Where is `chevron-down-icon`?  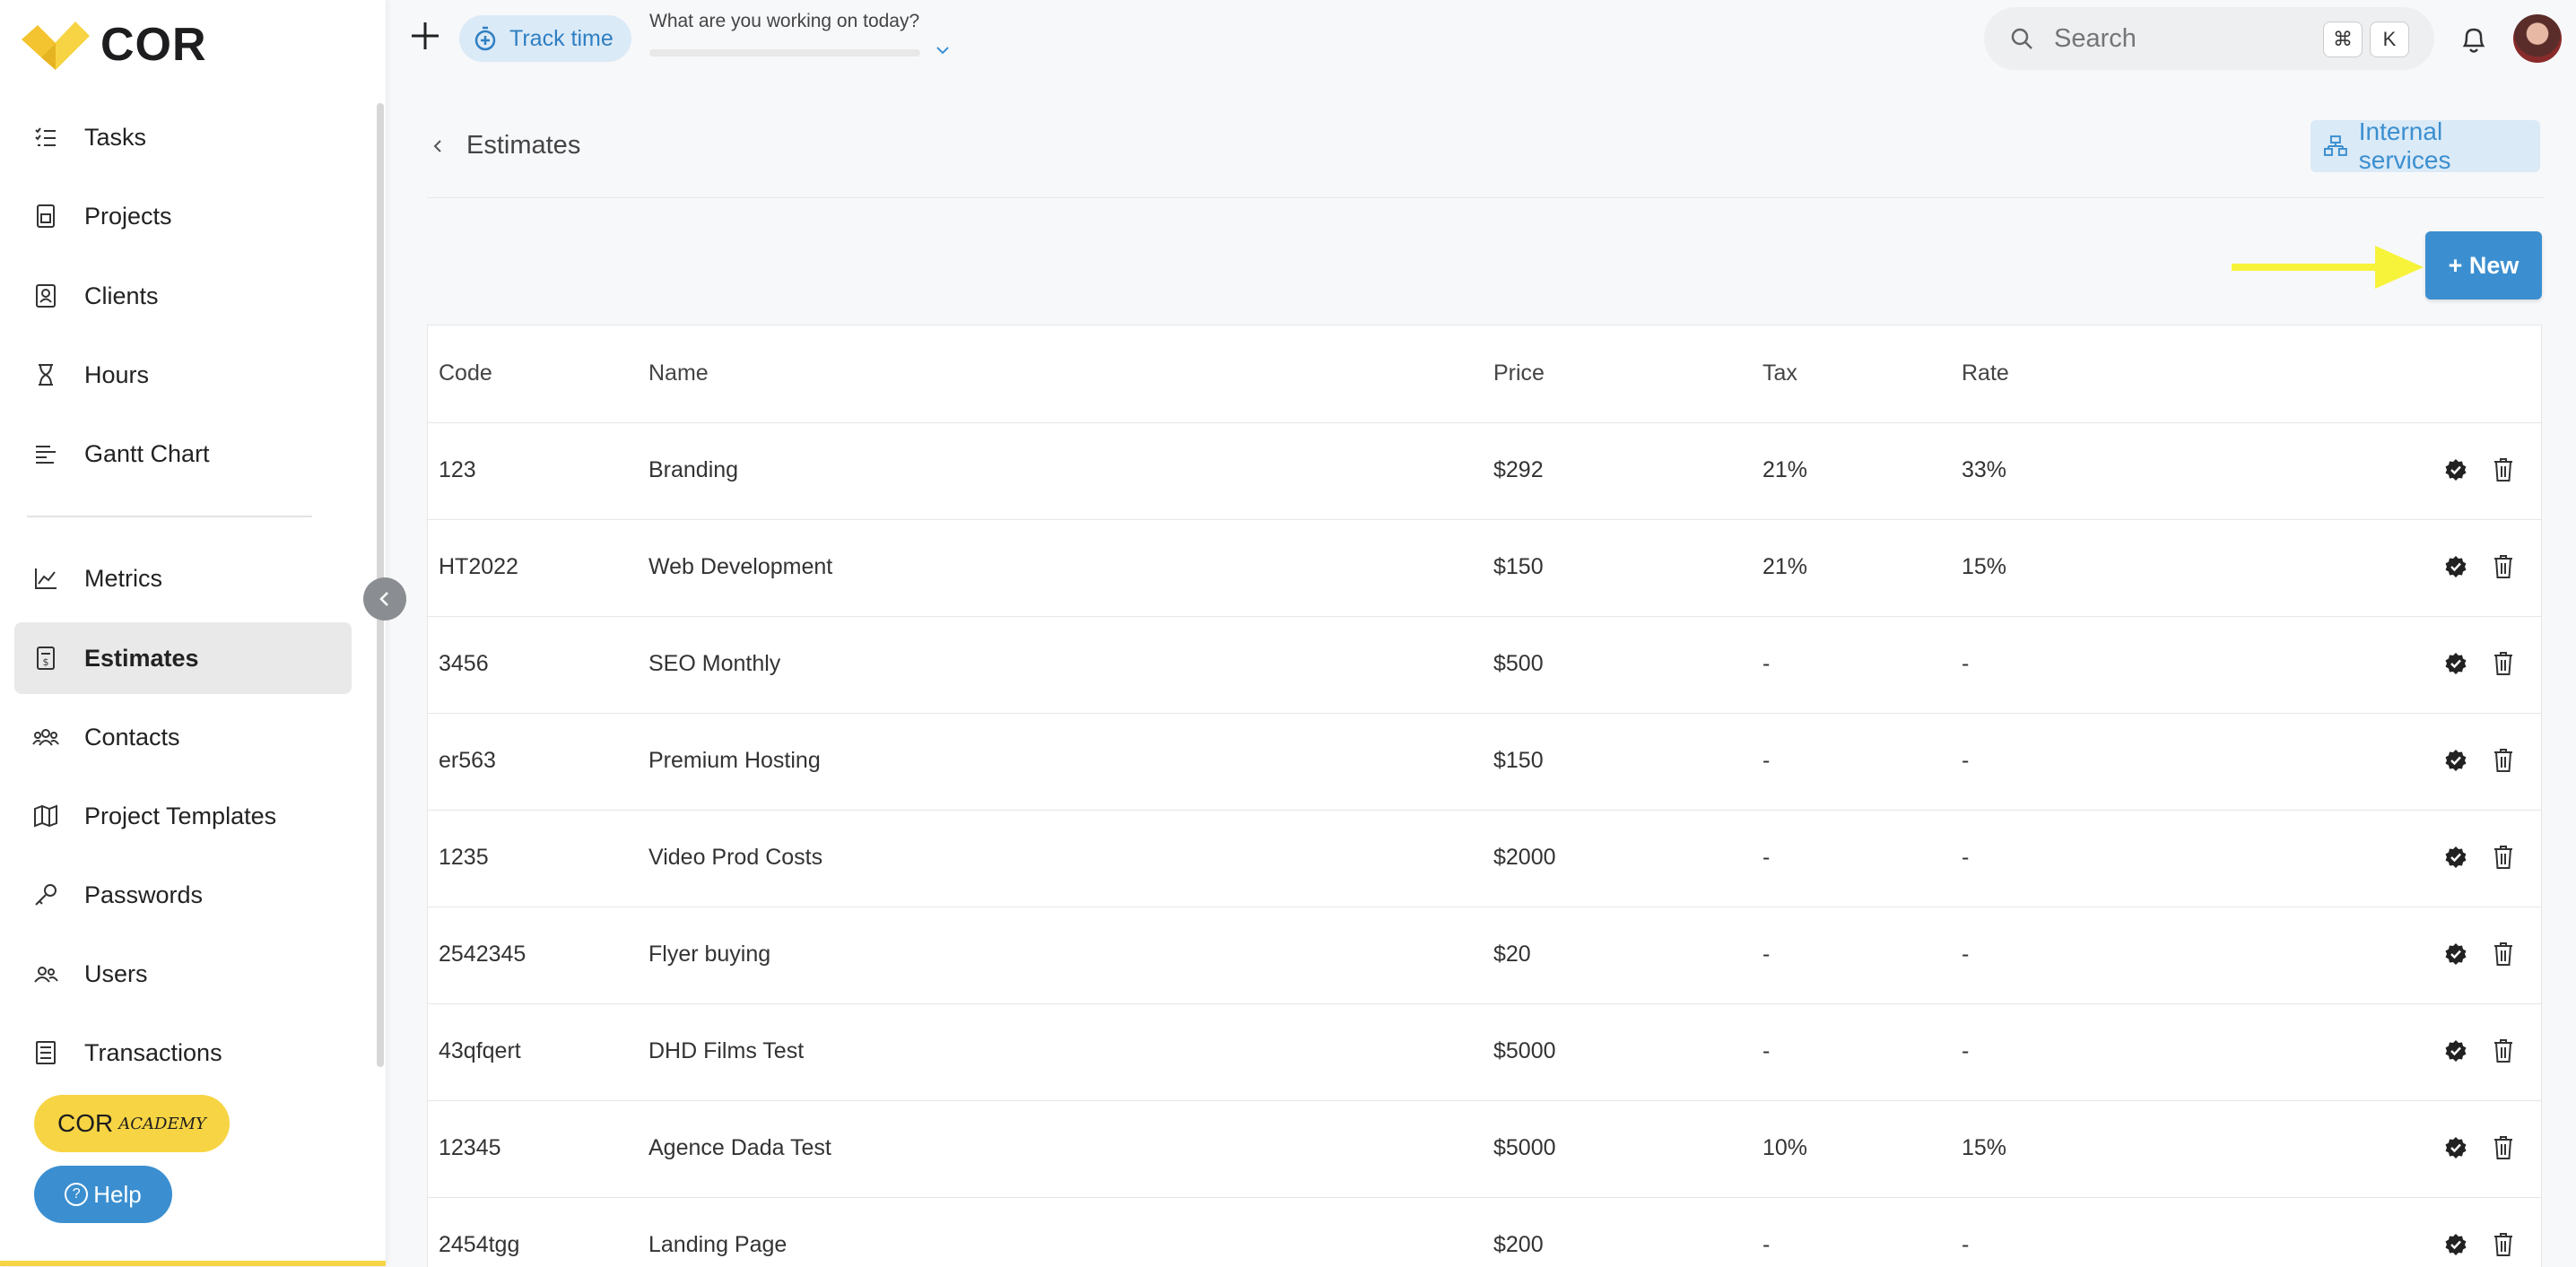
chevron-down-icon is located at coordinates (943, 50).